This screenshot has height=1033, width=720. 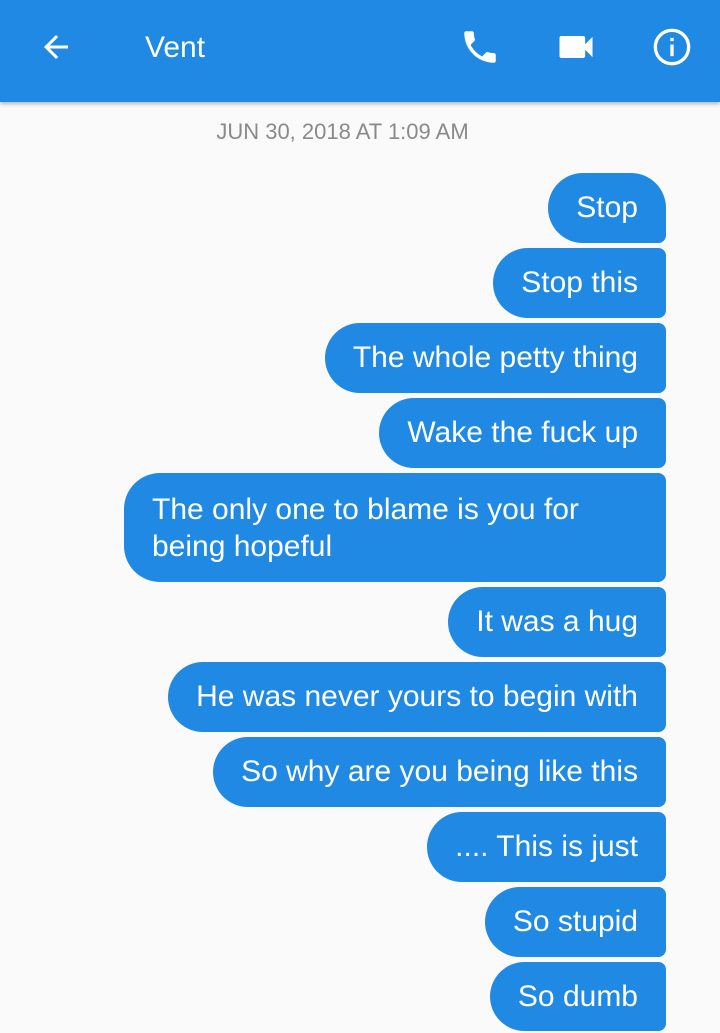 I want to click on sent-message-bubble: .... This is just, so click(x=546, y=847).